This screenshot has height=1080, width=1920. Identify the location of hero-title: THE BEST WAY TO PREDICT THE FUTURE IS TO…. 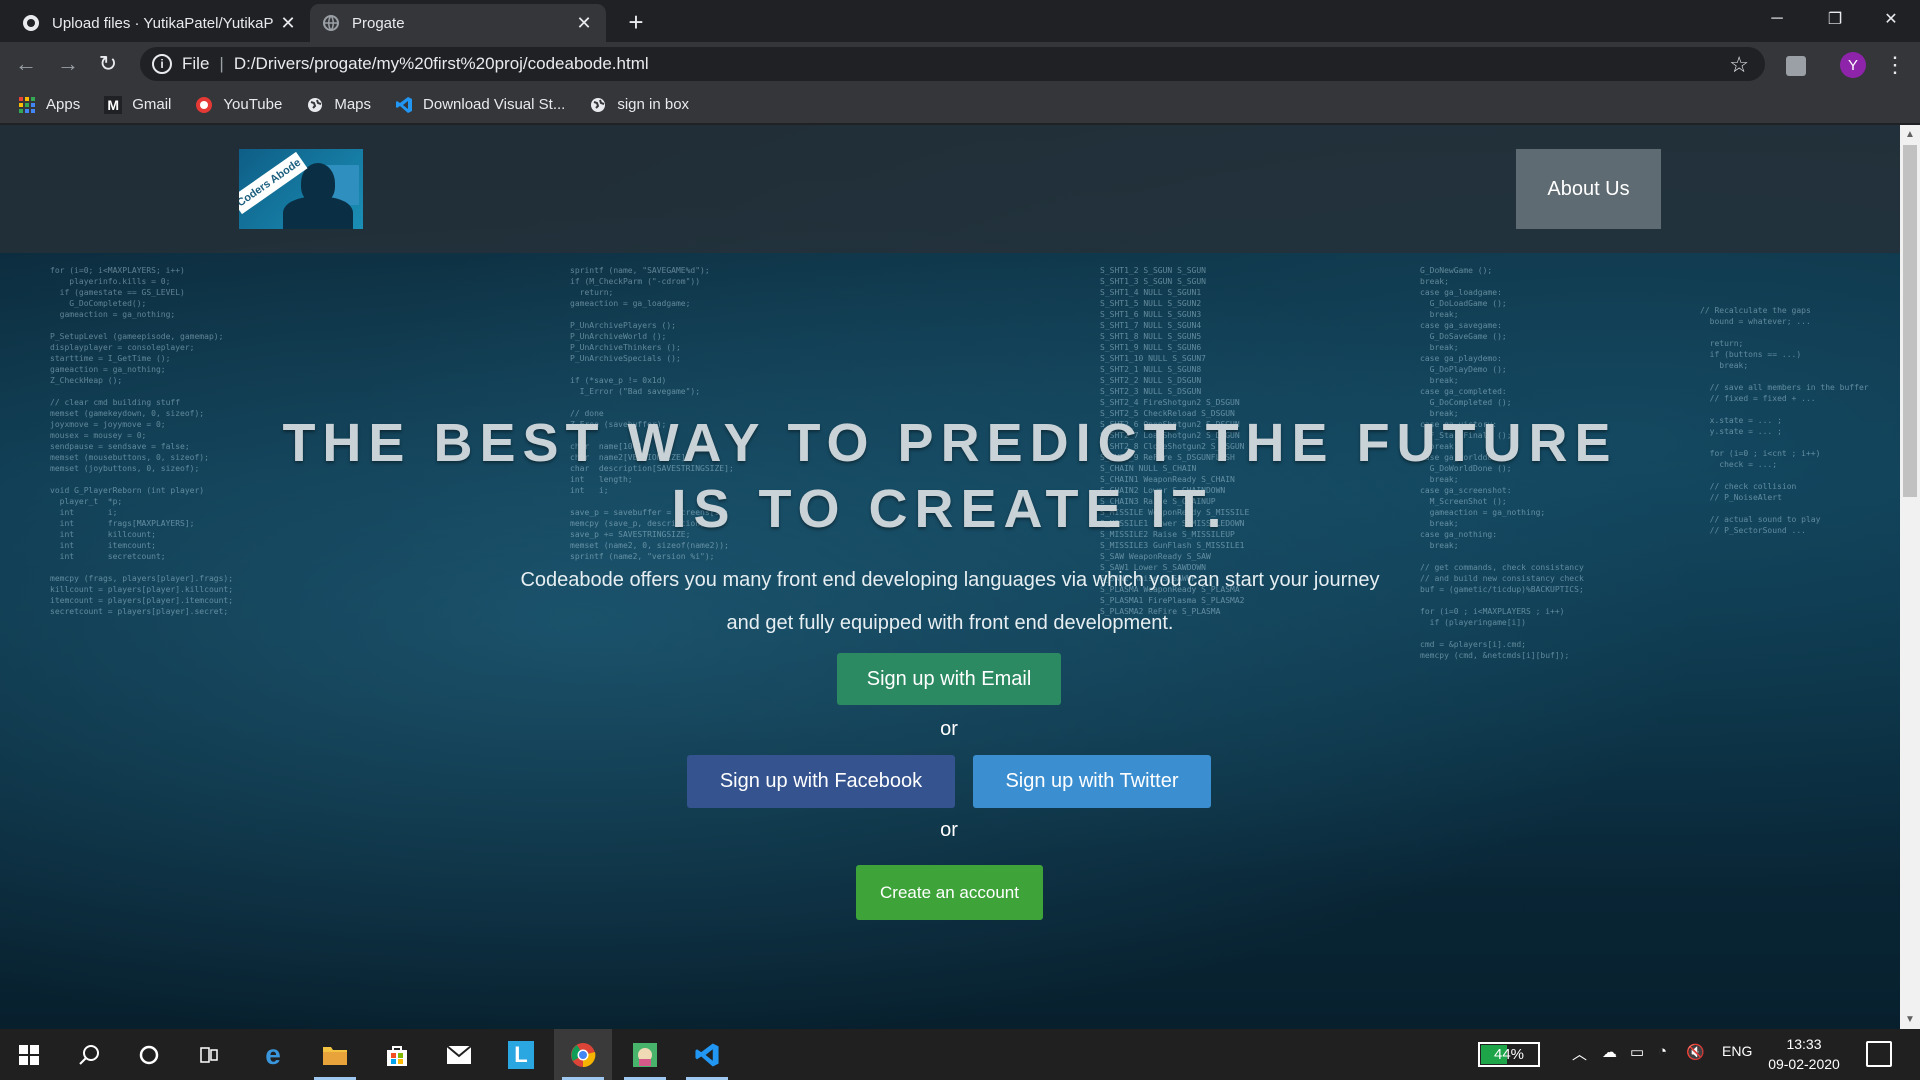
(950, 476).